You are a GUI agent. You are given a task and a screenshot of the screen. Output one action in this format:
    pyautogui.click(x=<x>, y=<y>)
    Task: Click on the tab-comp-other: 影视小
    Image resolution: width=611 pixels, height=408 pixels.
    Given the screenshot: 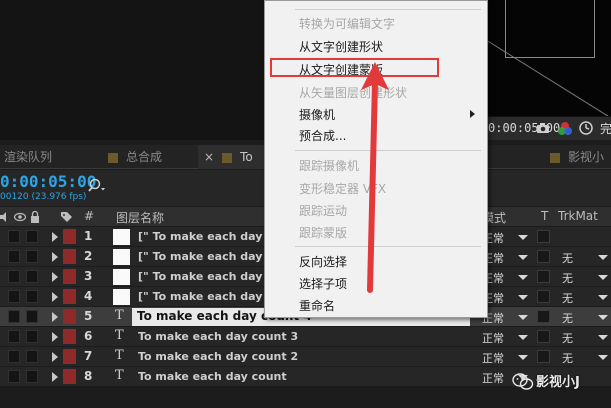 What is the action you would take?
    pyautogui.click(x=577, y=157)
    